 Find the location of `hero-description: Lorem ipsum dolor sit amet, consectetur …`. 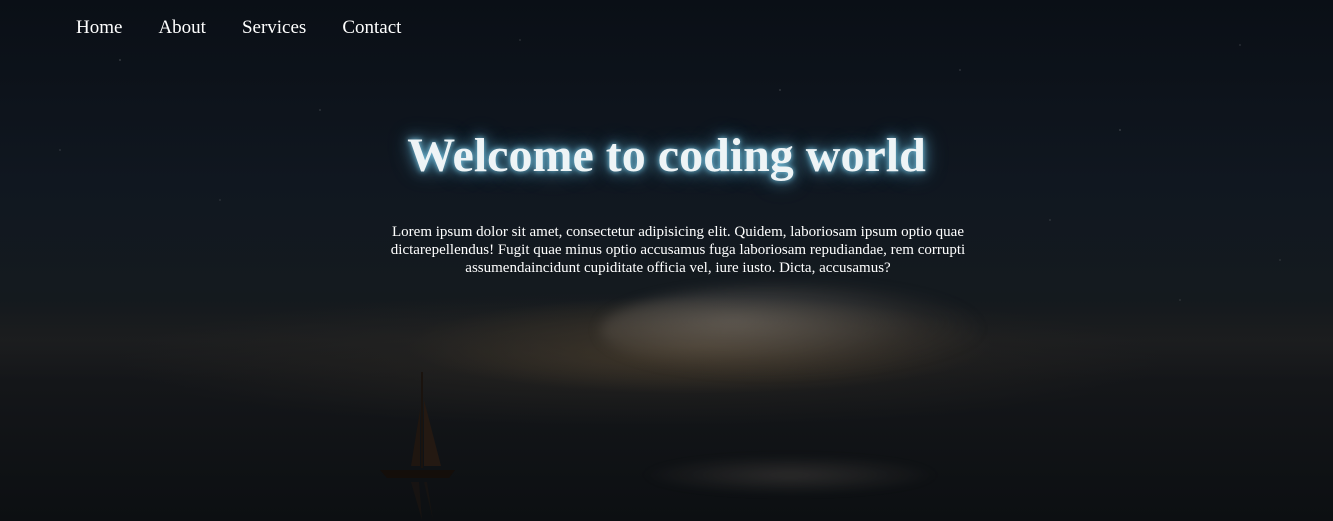

hero-description: Lorem ipsum dolor sit amet, consectetur … is located at coordinates (678, 250).